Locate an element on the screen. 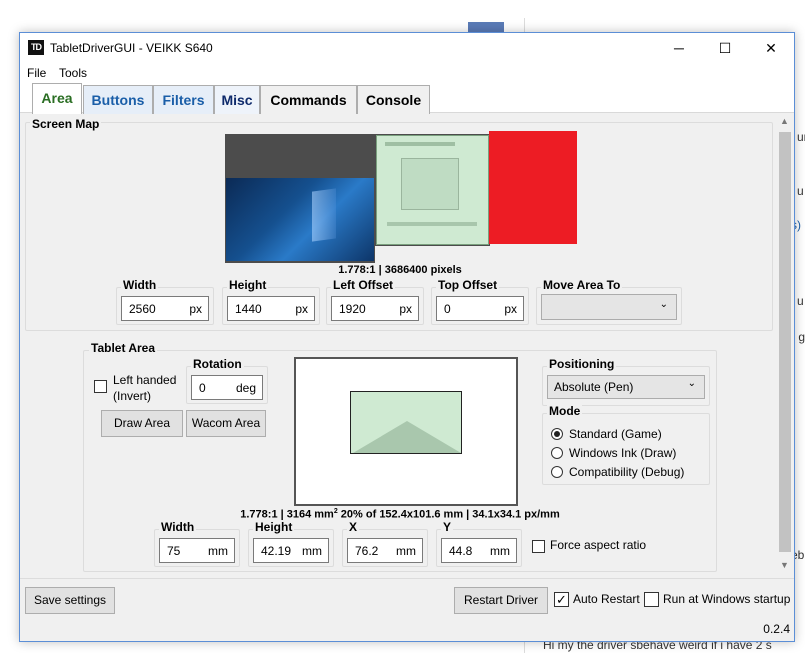 The height and width of the screenshot is (653, 805). draw-area-button: Draw Area is located at coordinates (142, 423).